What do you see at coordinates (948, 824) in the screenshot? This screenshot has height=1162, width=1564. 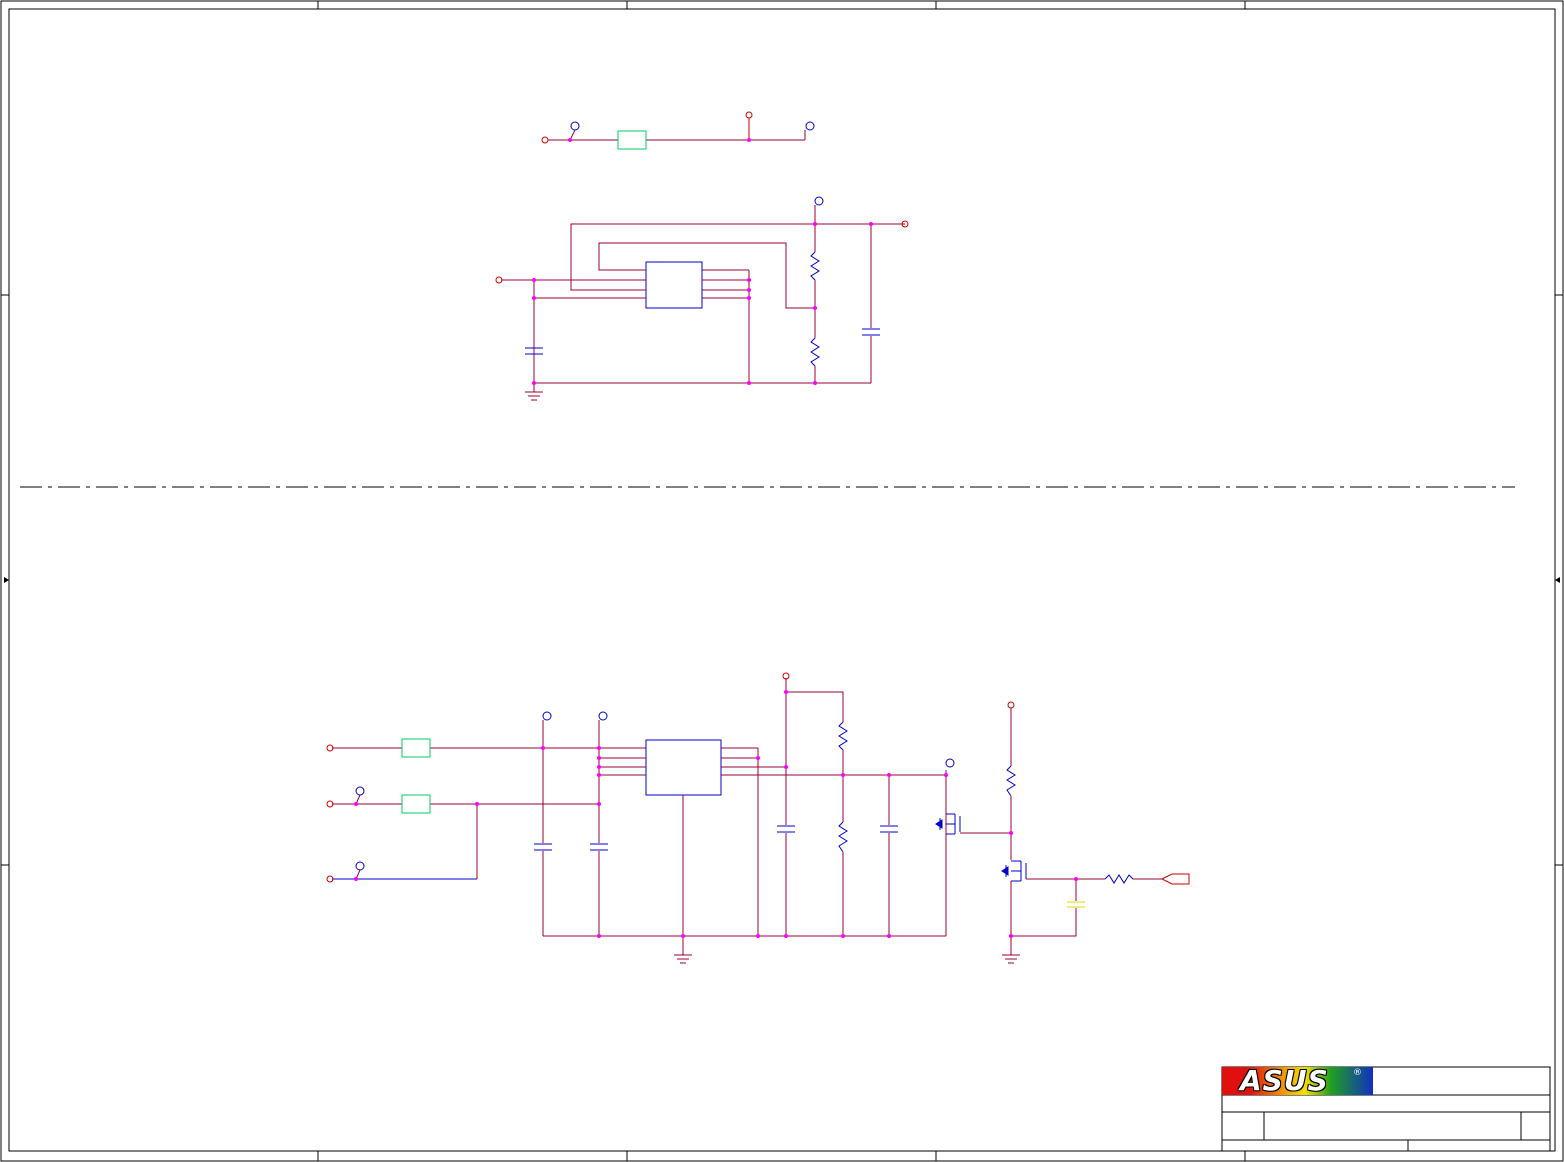 I see `mosfet-q1` at bounding box center [948, 824].